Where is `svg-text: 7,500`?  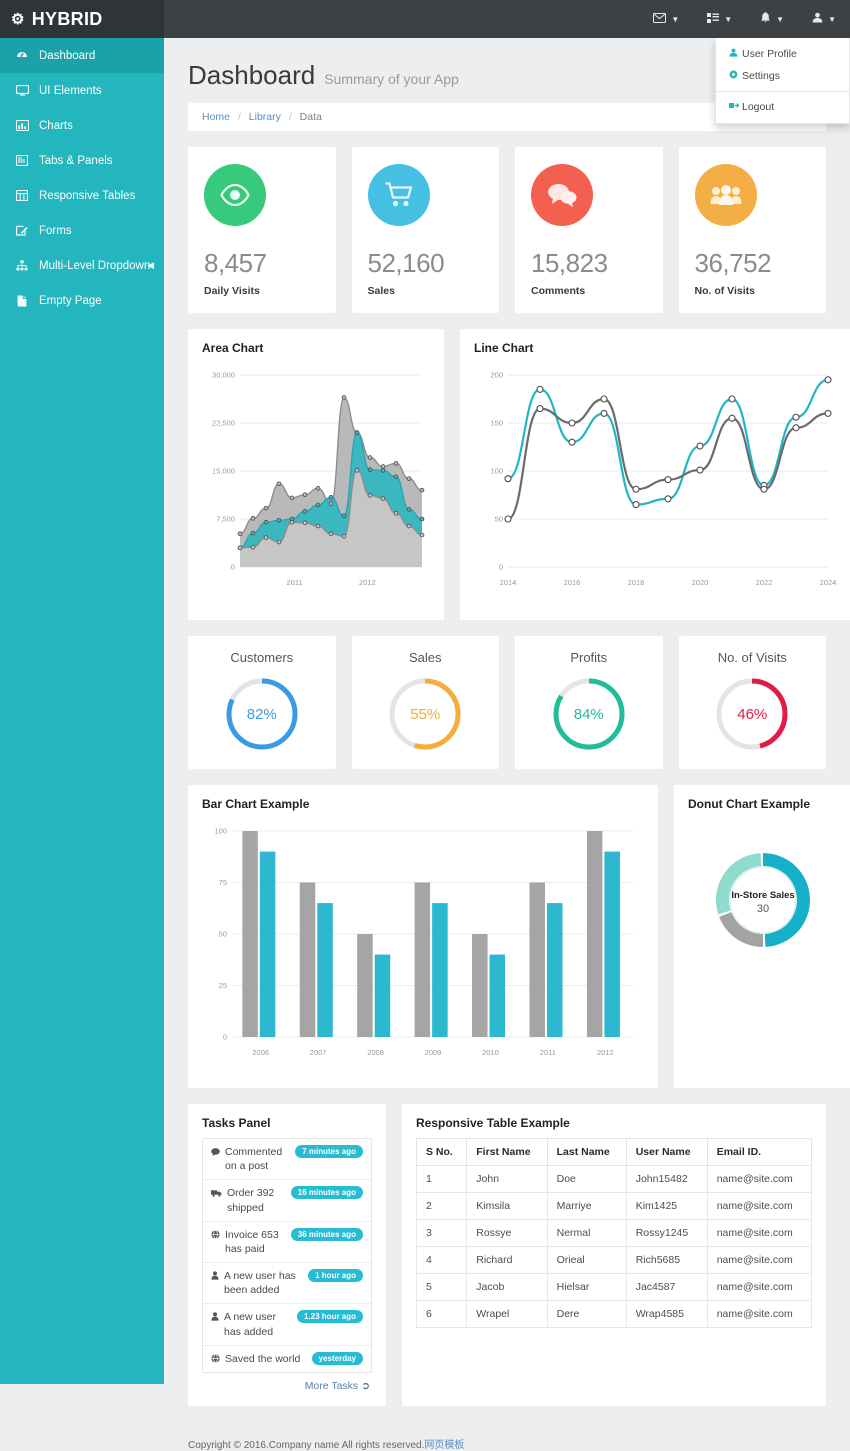 svg-text: 7,500 is located at coordinates (225, 519).